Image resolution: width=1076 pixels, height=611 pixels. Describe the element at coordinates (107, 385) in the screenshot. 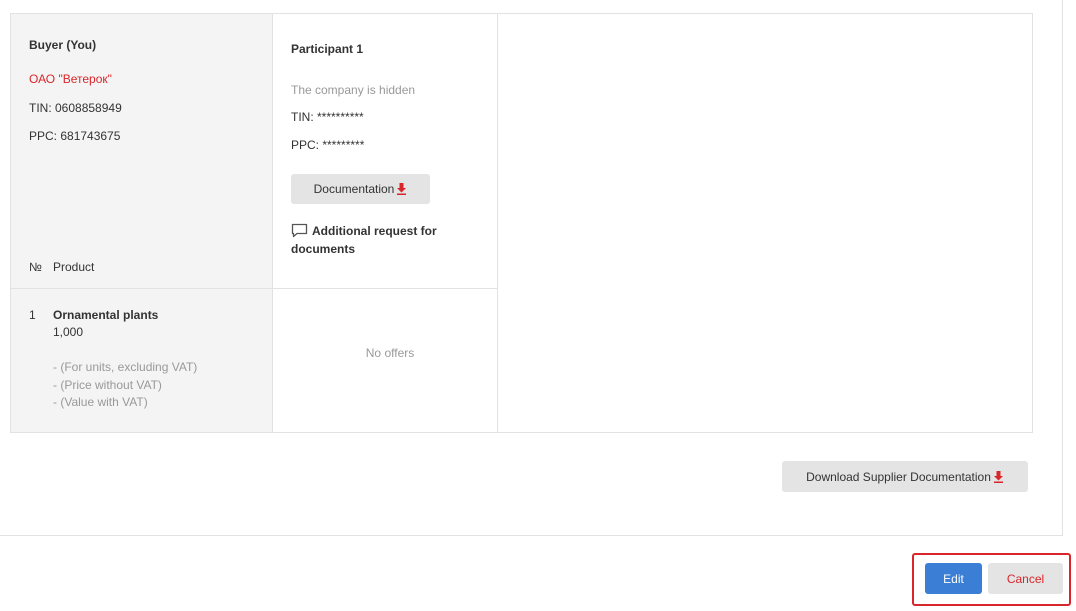

I see `price-line-without-vat: - (Price without VAT)` at that location.